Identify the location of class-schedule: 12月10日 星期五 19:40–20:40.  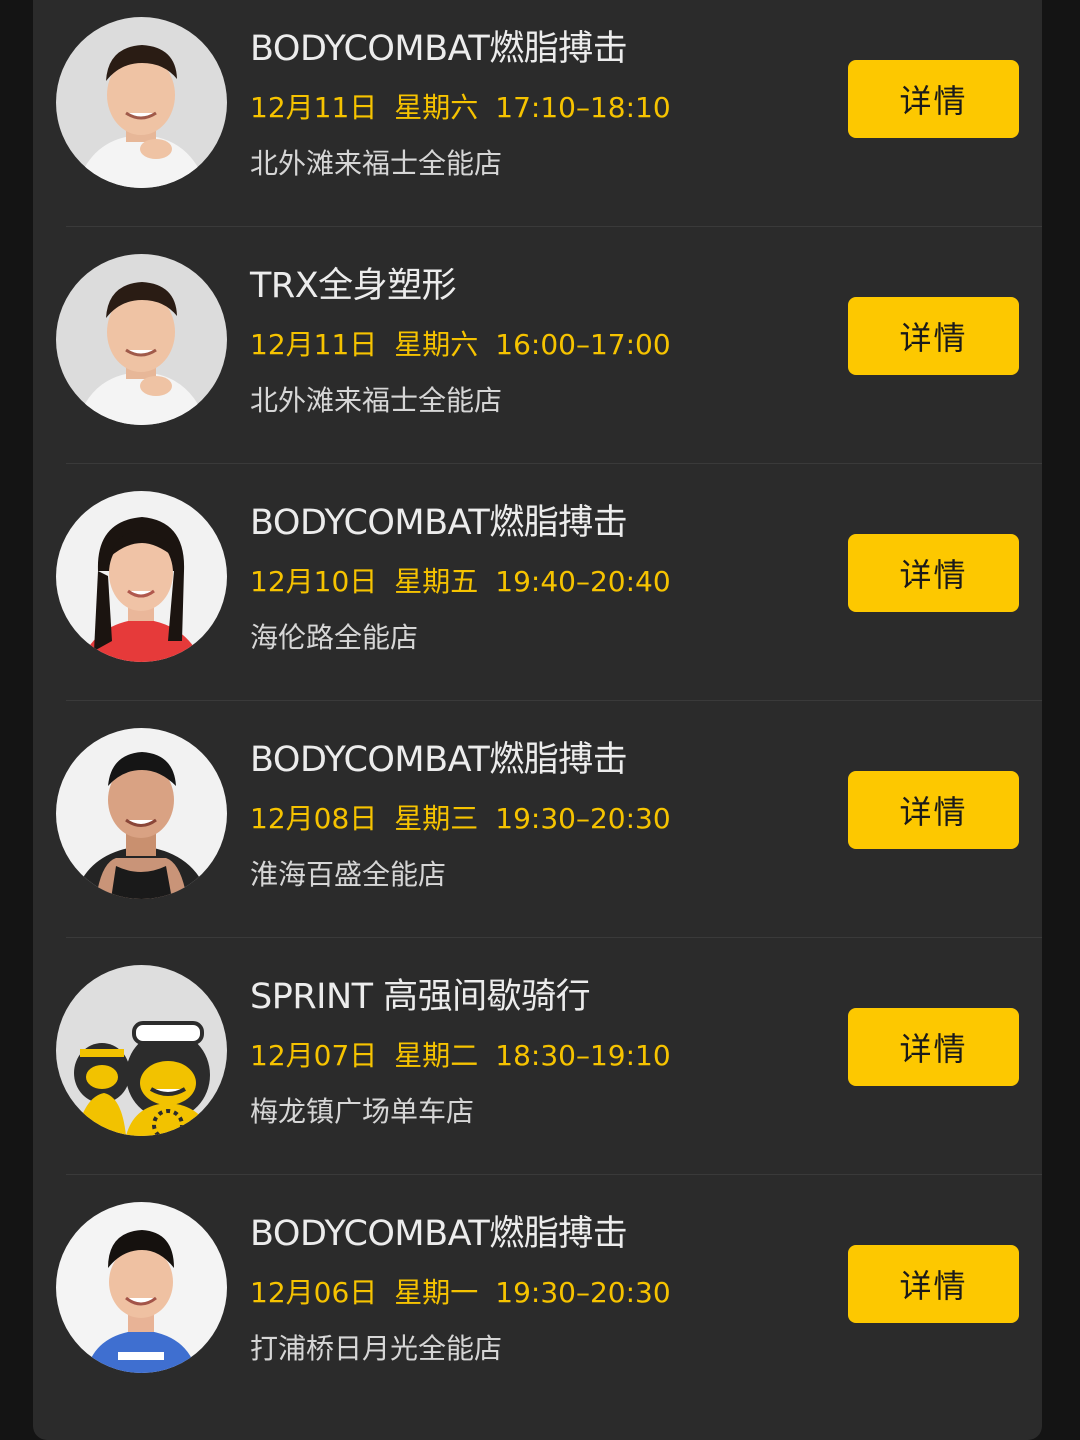
(460, 580).